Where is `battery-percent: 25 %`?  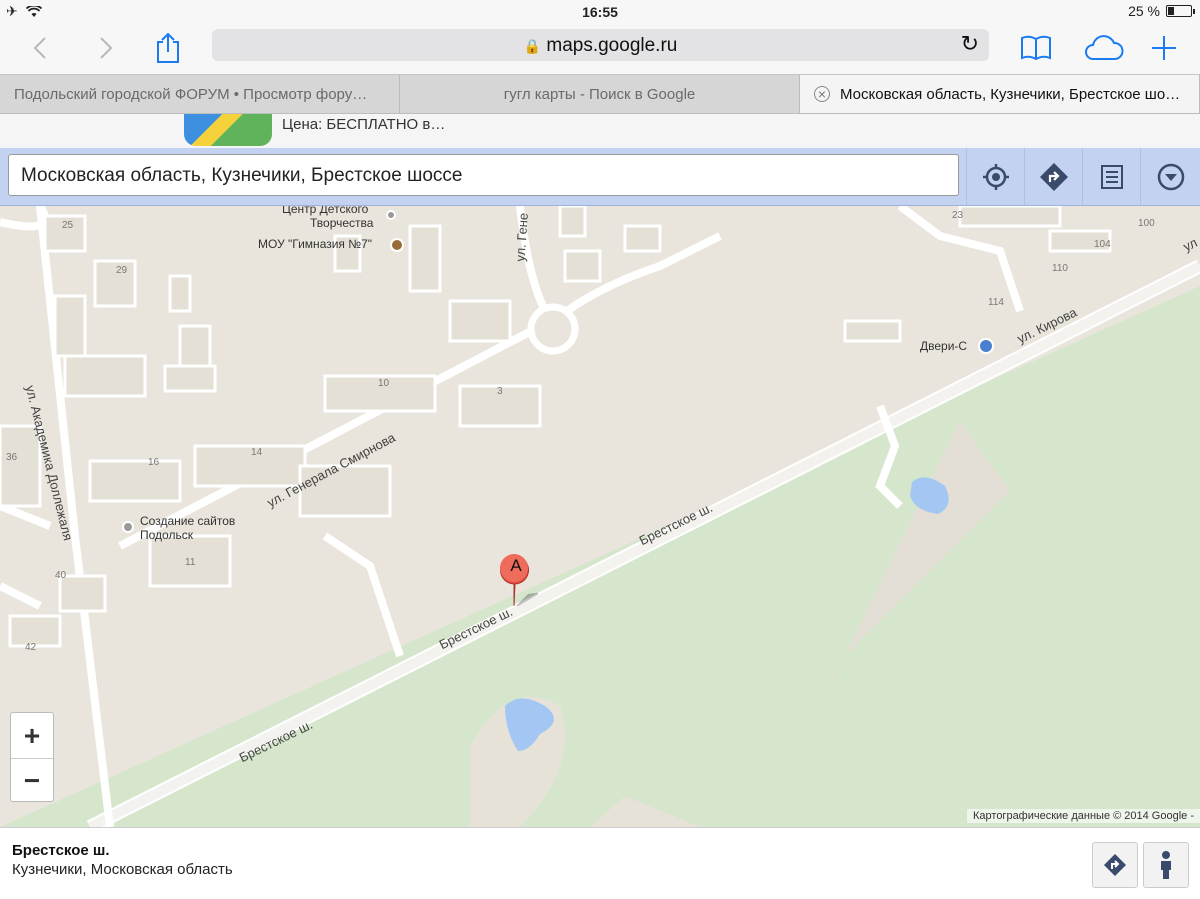 battery-percent: 25 % is located at coordinates (1144, 11).